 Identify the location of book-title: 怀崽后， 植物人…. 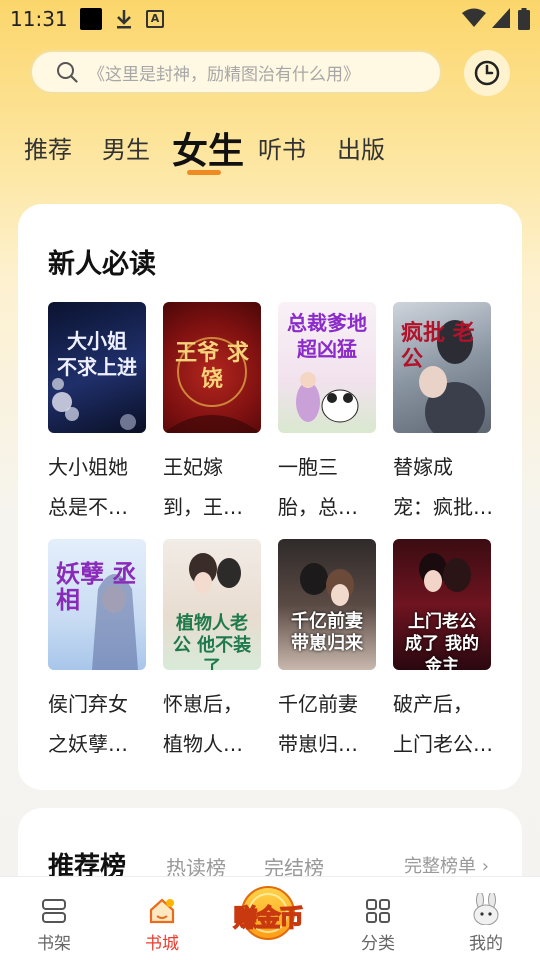
(203, 724).